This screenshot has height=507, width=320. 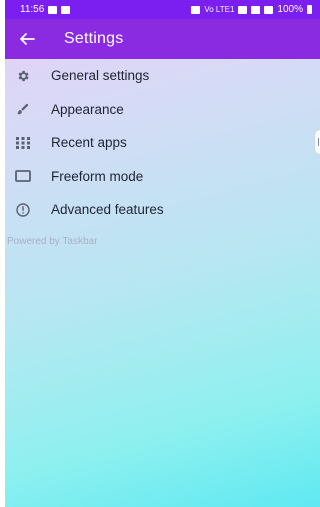 What do you see at coordinates (28, 143) in the screenshot?
I see `grid-icon` at bounding box center [28, 143].